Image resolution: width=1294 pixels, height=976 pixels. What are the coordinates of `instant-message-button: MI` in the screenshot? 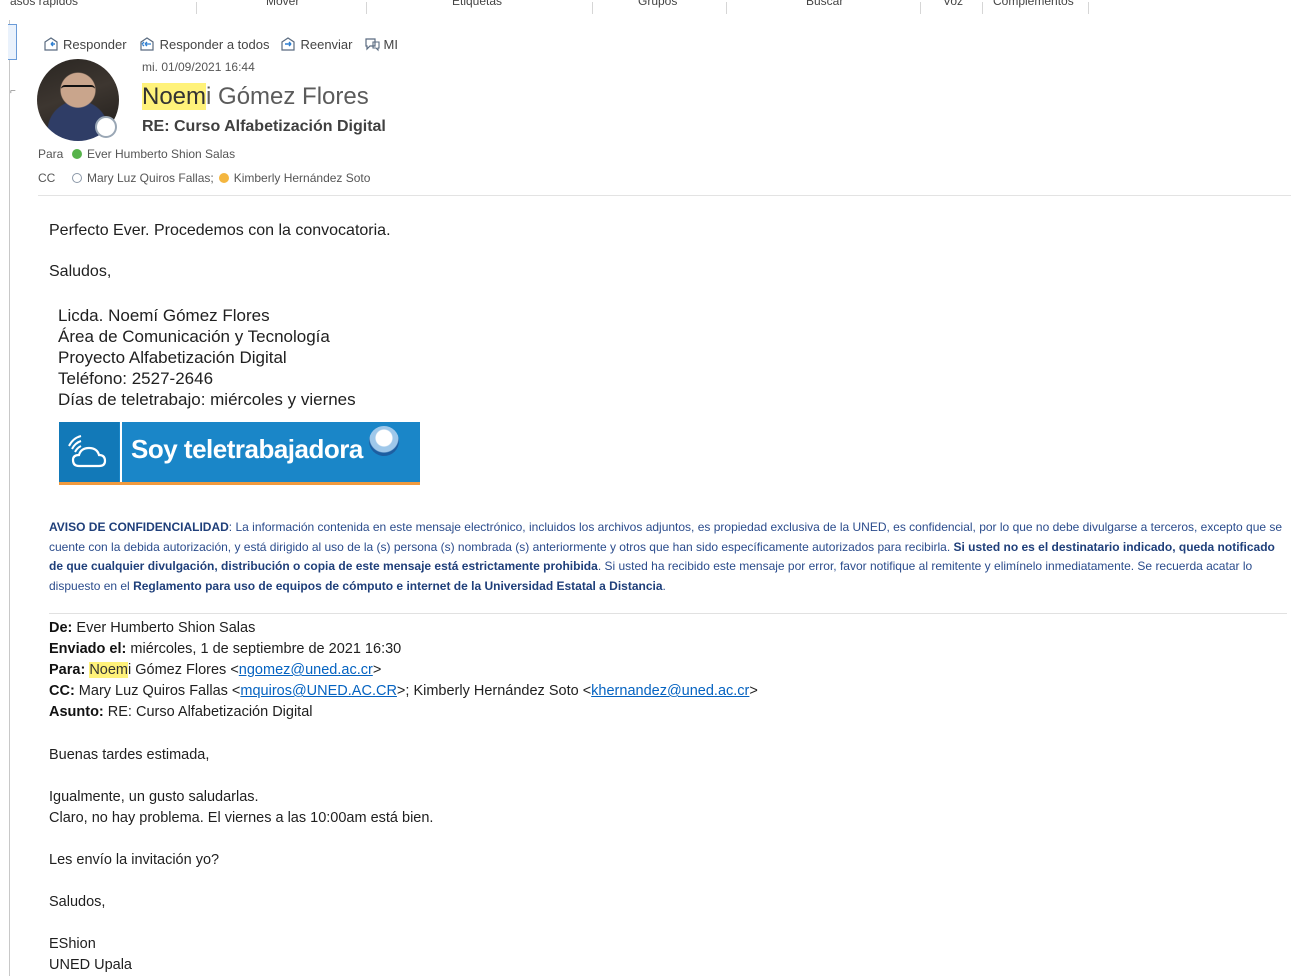 It's located at (380, 44).